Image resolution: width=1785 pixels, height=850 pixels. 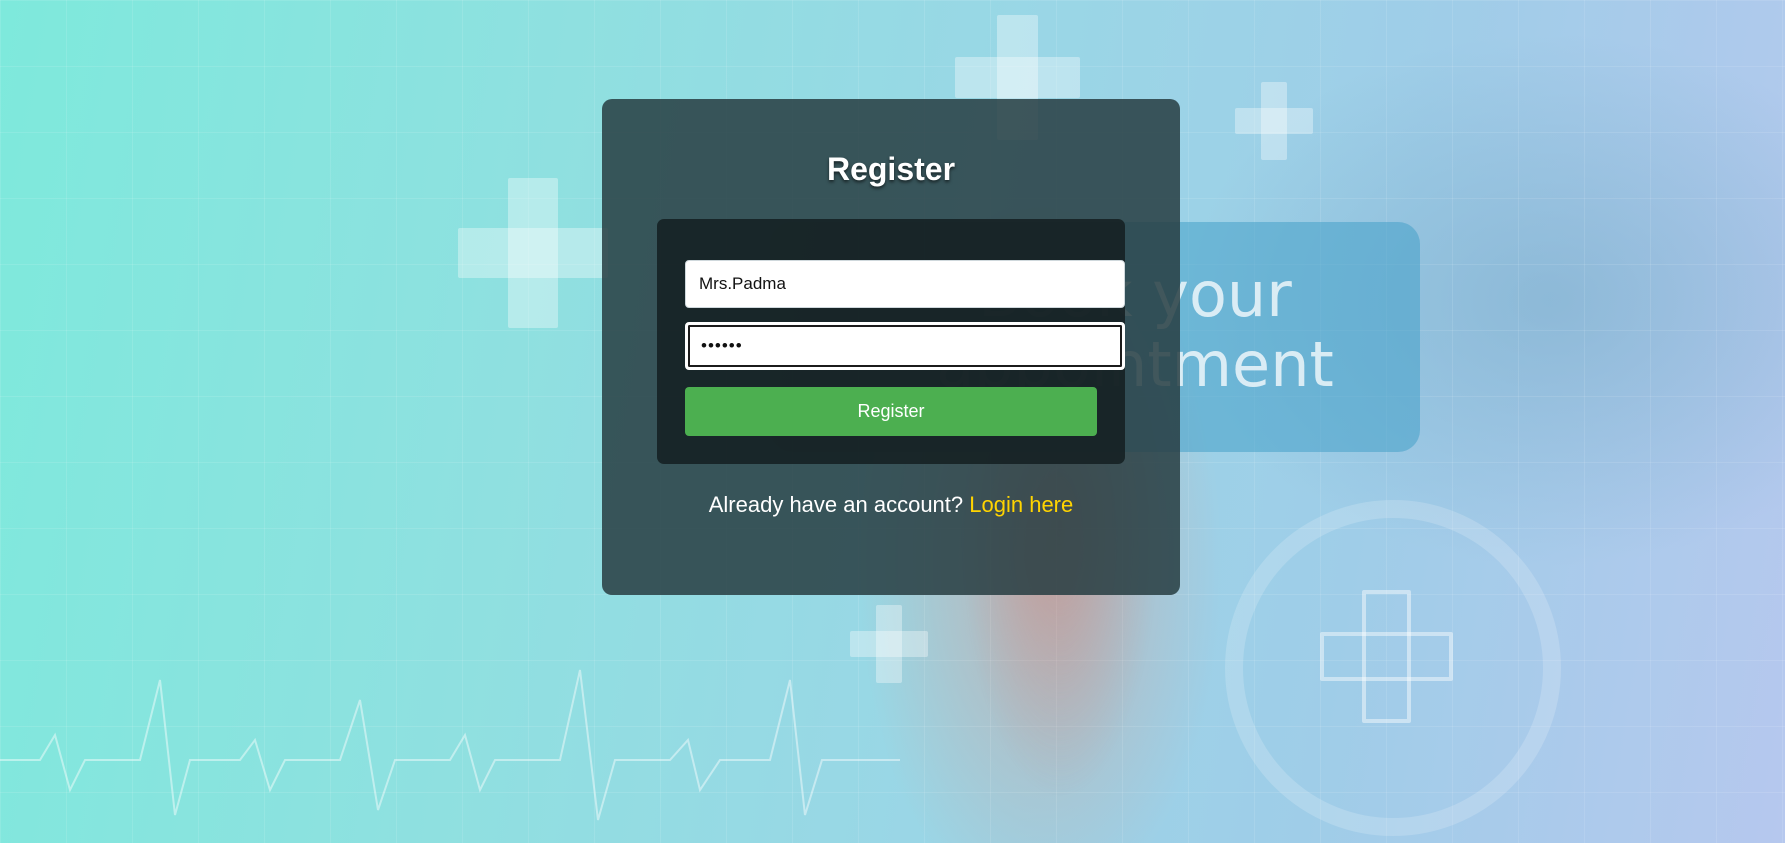 What do you see at coordinates (836, 504) in the screenshot?
I see `login-prompt-text: Already have an account?` at bounding box center [836, 504].